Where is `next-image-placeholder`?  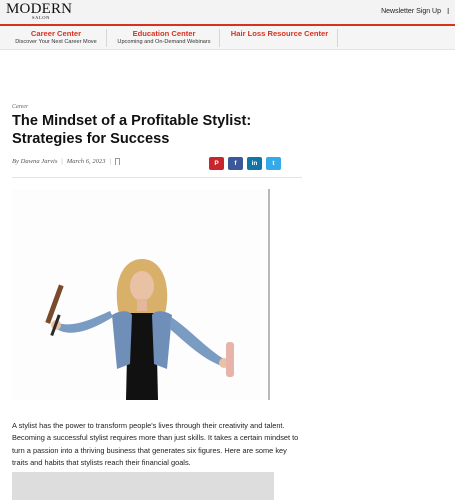 next-image-placeholder is located at coordinates (143, 486).